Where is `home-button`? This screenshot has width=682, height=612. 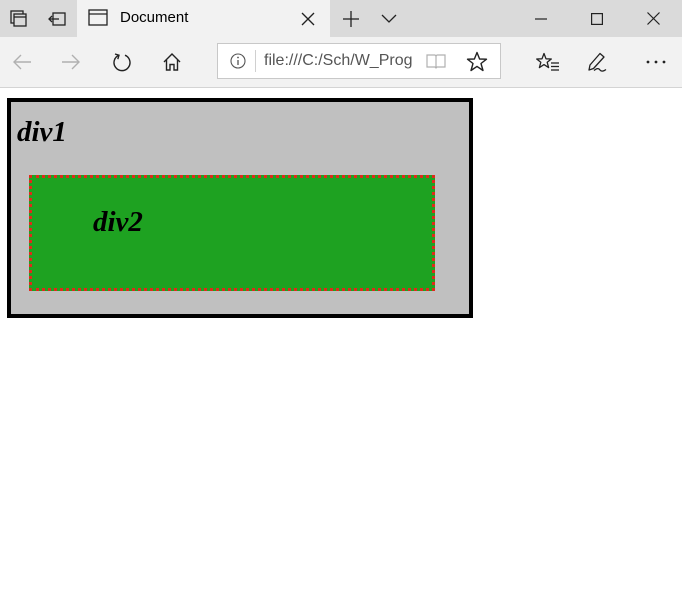 home-button is located at coordinates (172, 62).